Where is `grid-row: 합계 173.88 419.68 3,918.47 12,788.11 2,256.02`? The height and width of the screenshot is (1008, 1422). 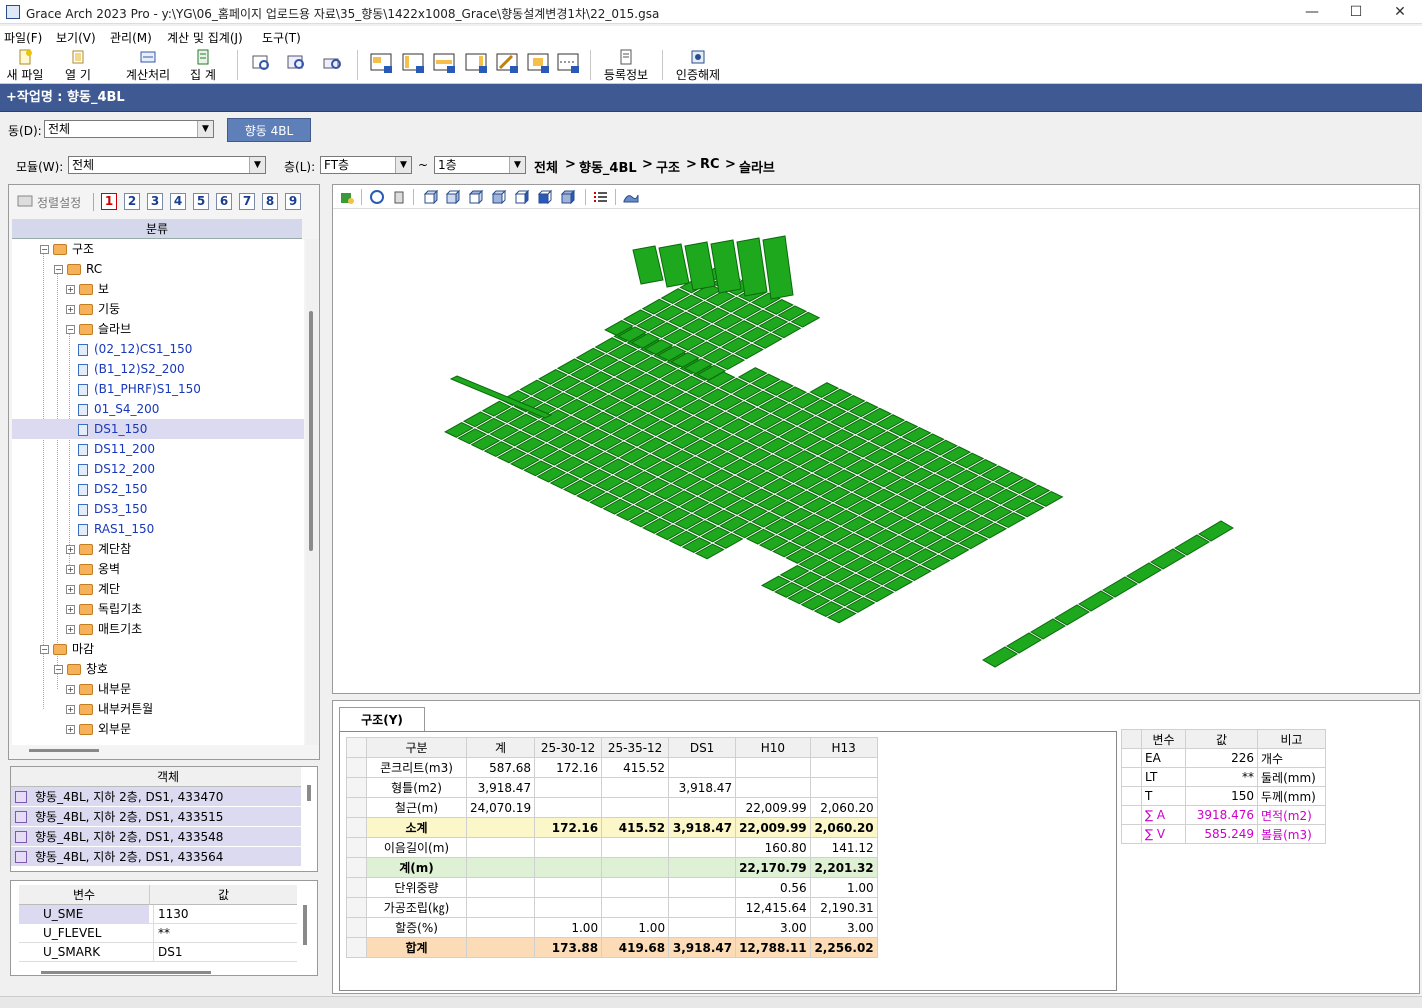 grid-row: 합계 173.88 419.68 3,918.47 12,788.11 2,256.02 is located at coordinates (612, 947).